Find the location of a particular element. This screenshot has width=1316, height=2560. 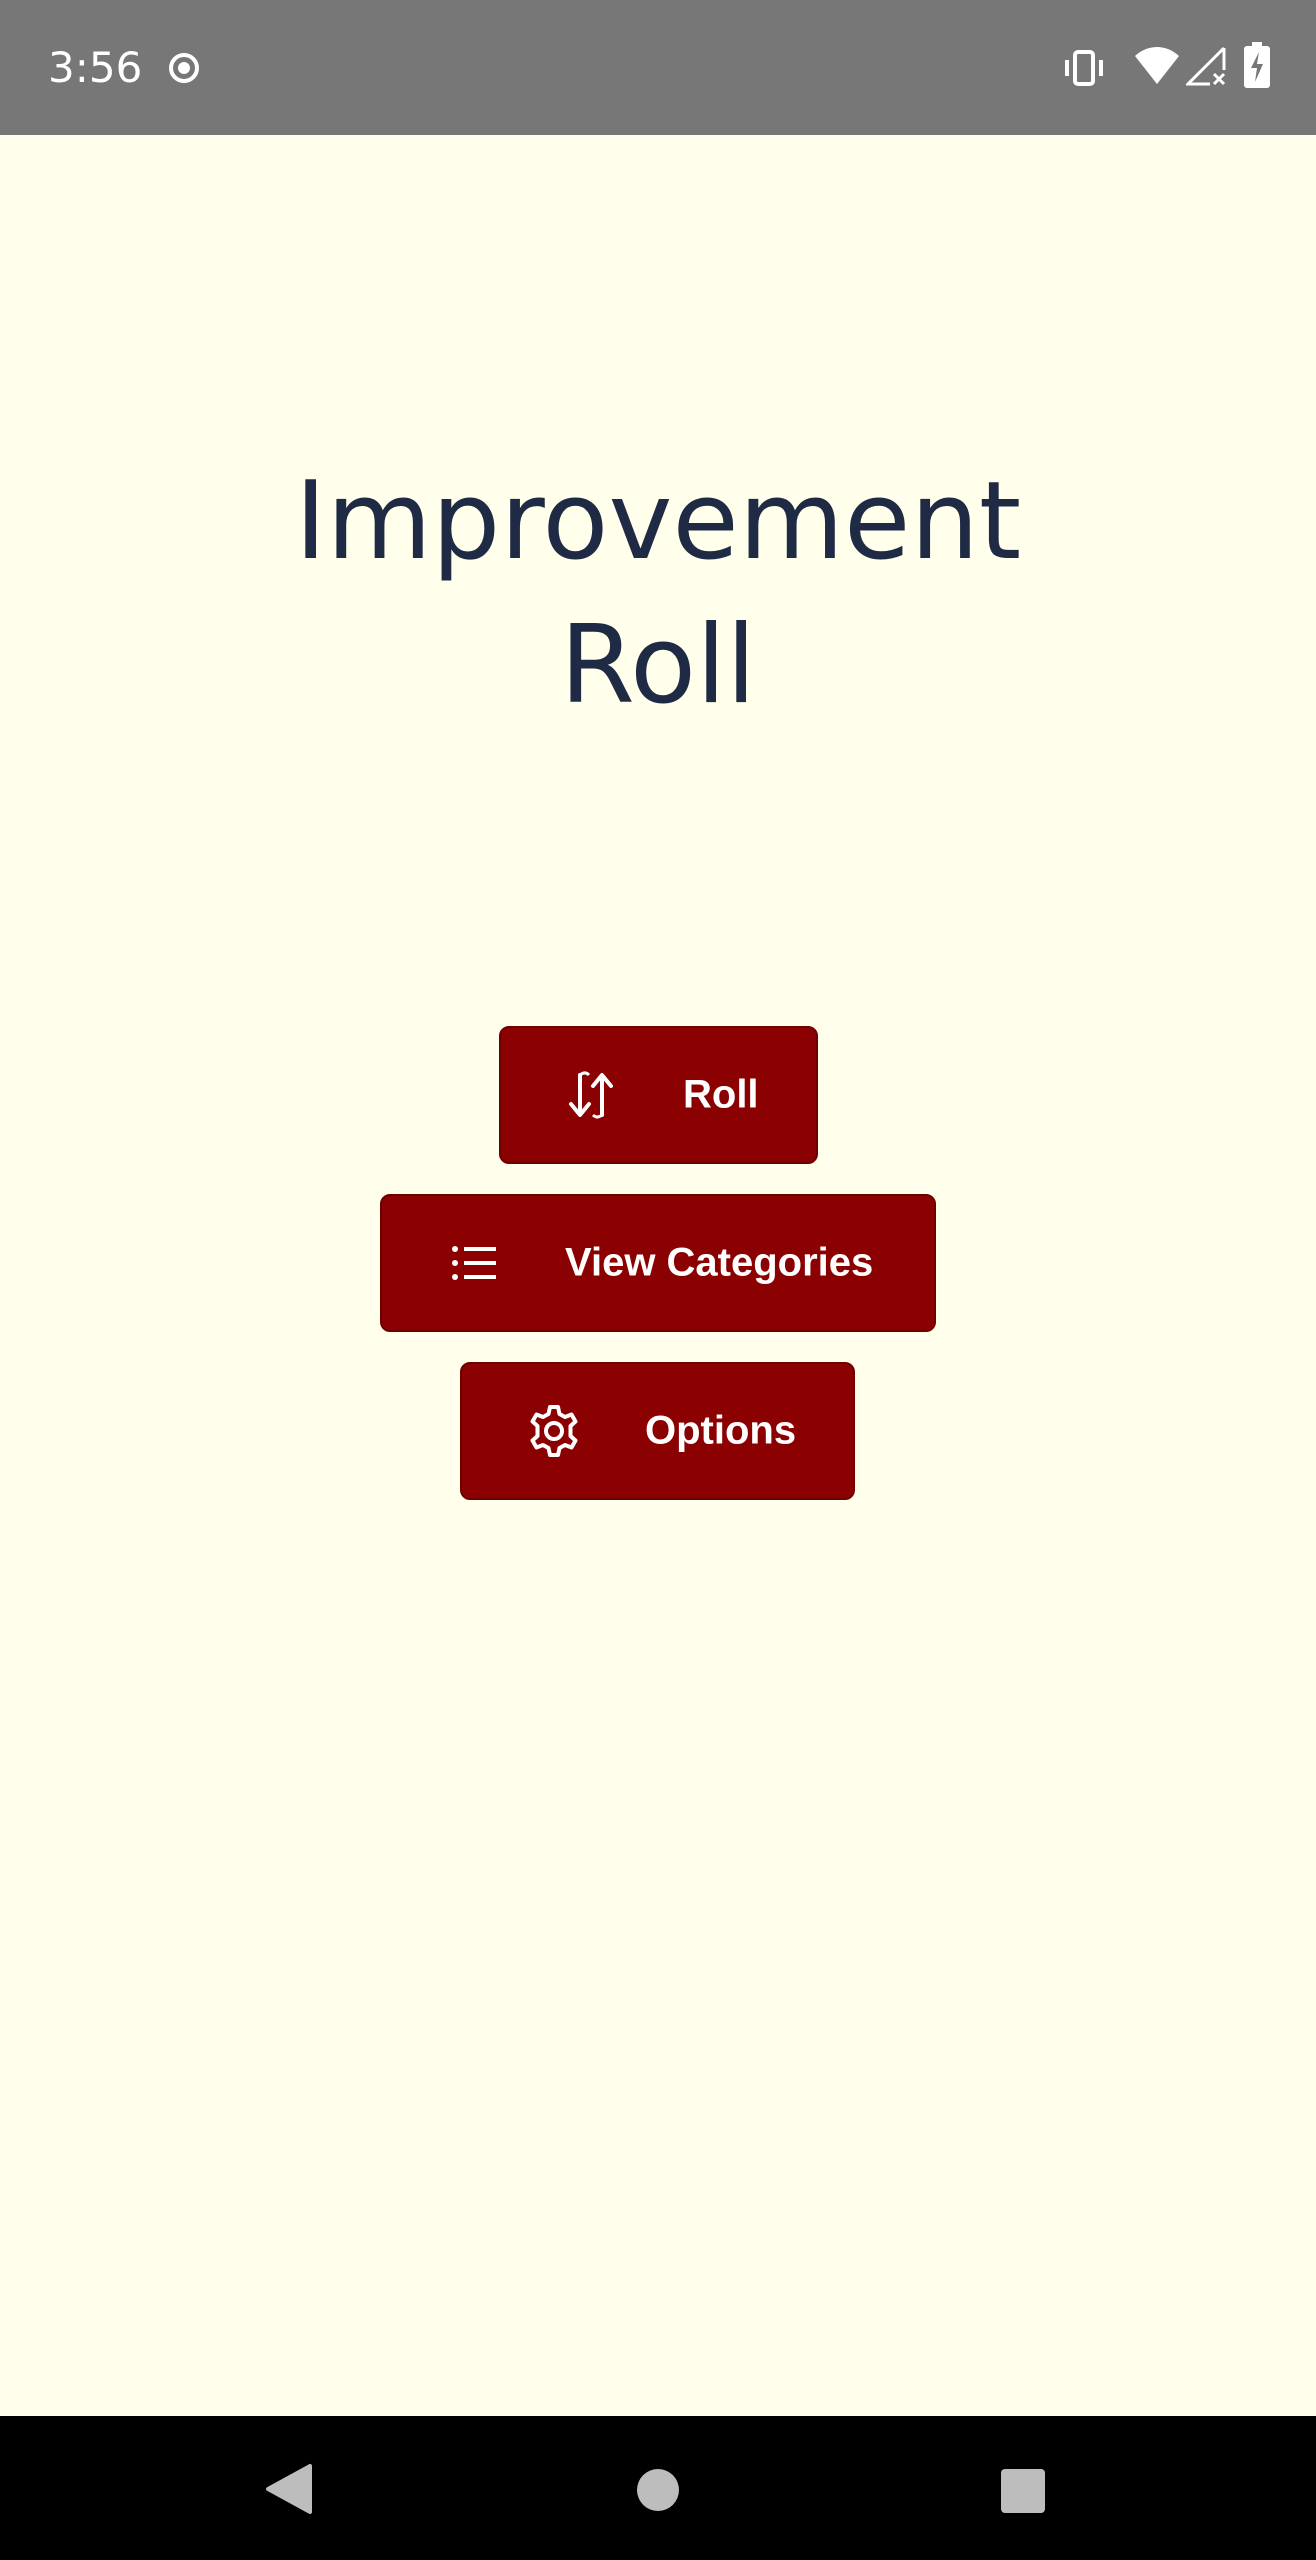

signal-no-service-icon is located at coordinates (1206, 66).